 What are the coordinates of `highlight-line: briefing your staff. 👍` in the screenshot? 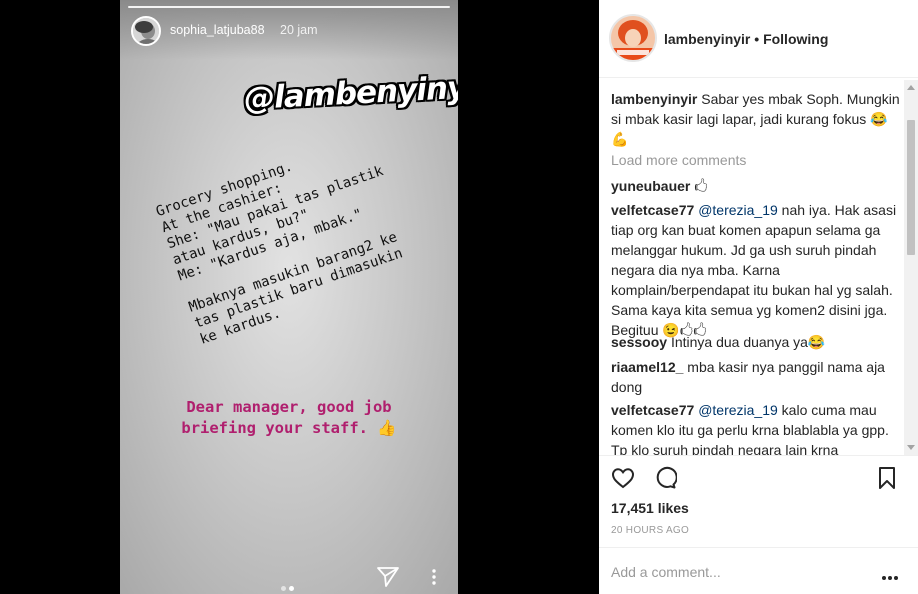 It's located at (289, 428).